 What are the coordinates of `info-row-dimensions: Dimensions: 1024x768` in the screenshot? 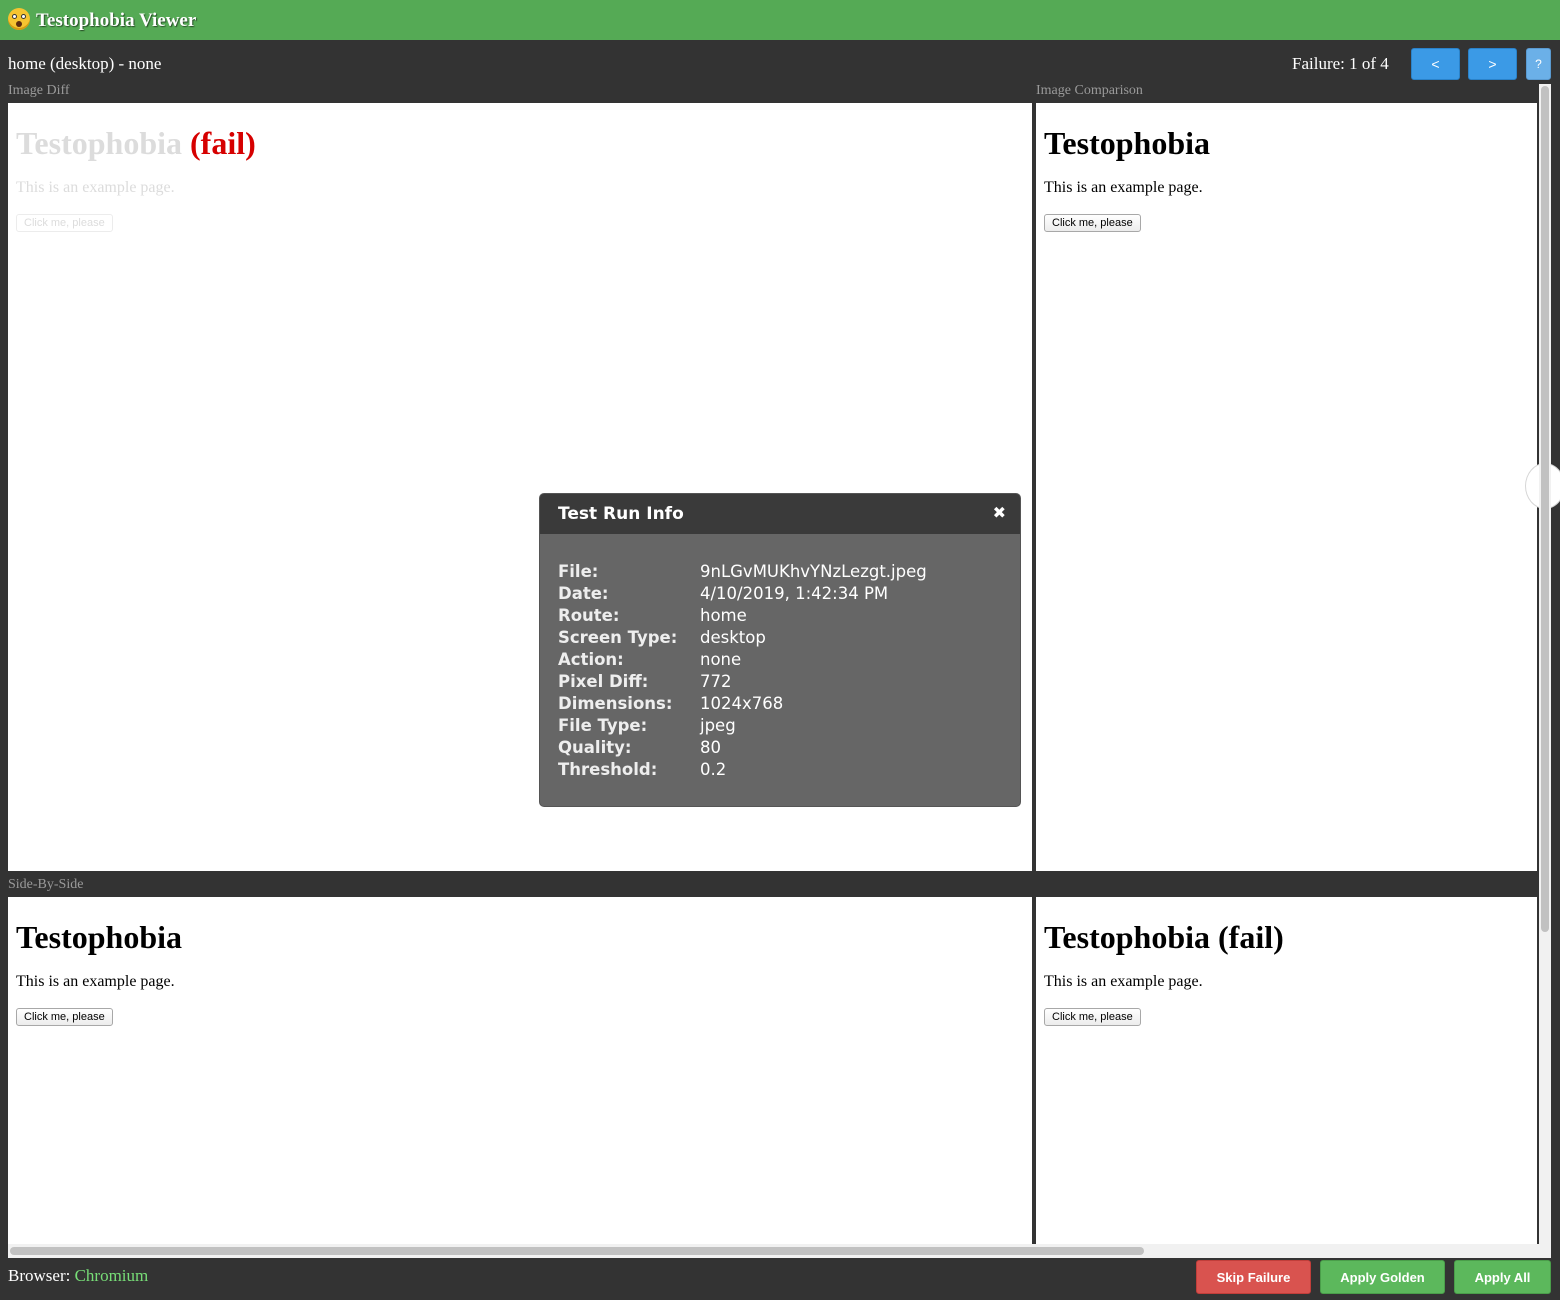 It's located at (742, 704).